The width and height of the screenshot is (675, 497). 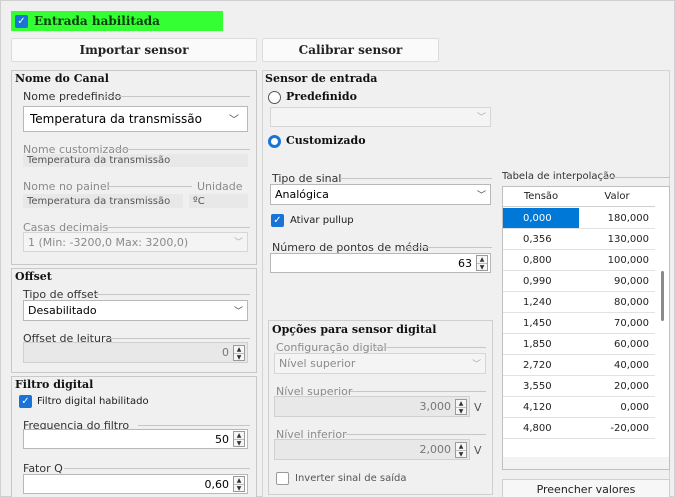 I want to click on table-row: 0,800 100,000, so click(x=579, y=260).